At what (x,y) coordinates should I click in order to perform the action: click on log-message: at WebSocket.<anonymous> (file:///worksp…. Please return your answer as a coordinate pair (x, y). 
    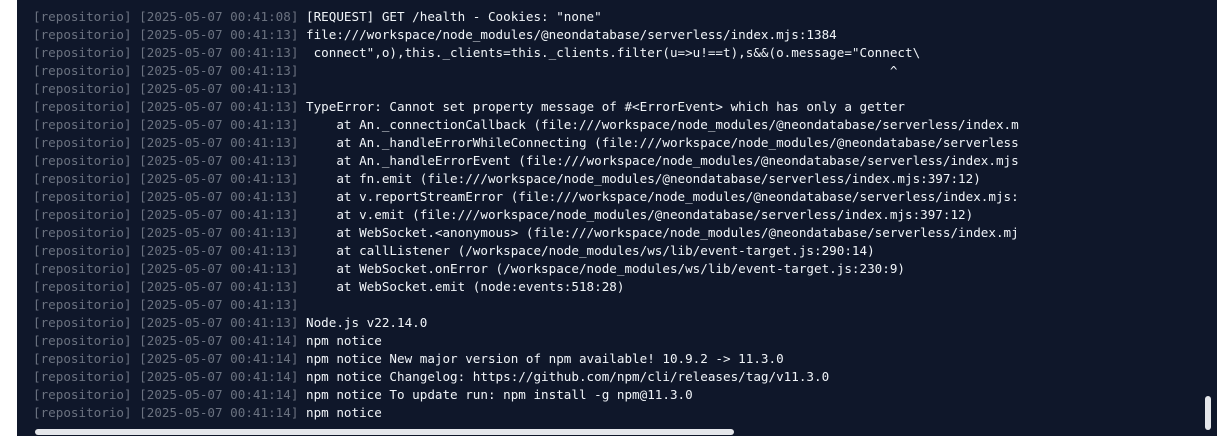
    Looking at the image, I should click on (662, 232).